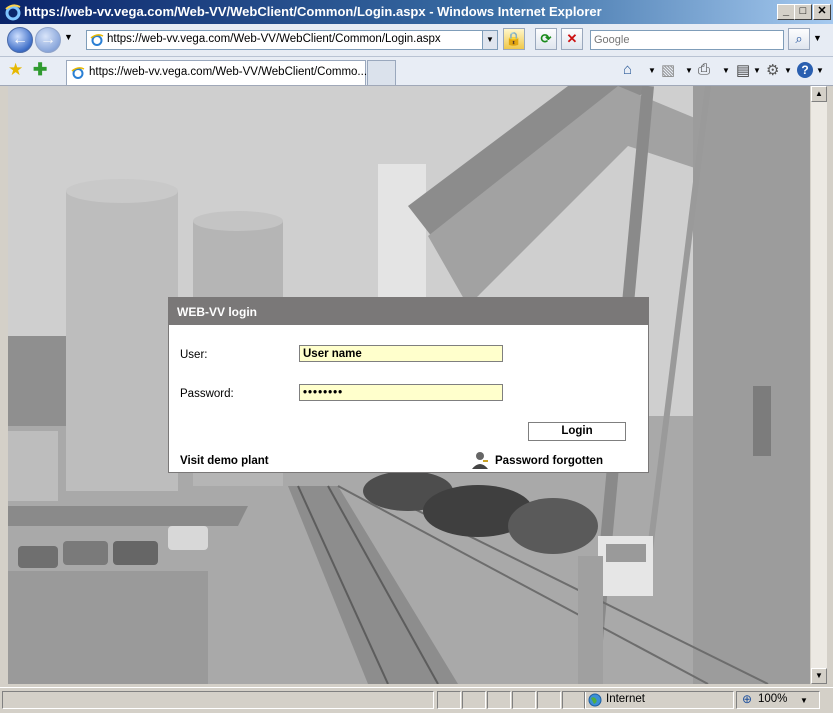  What do you see at coordinates (13, 12) in the screenshot?
I see `ie-icon` at bounding box center [13, 12].